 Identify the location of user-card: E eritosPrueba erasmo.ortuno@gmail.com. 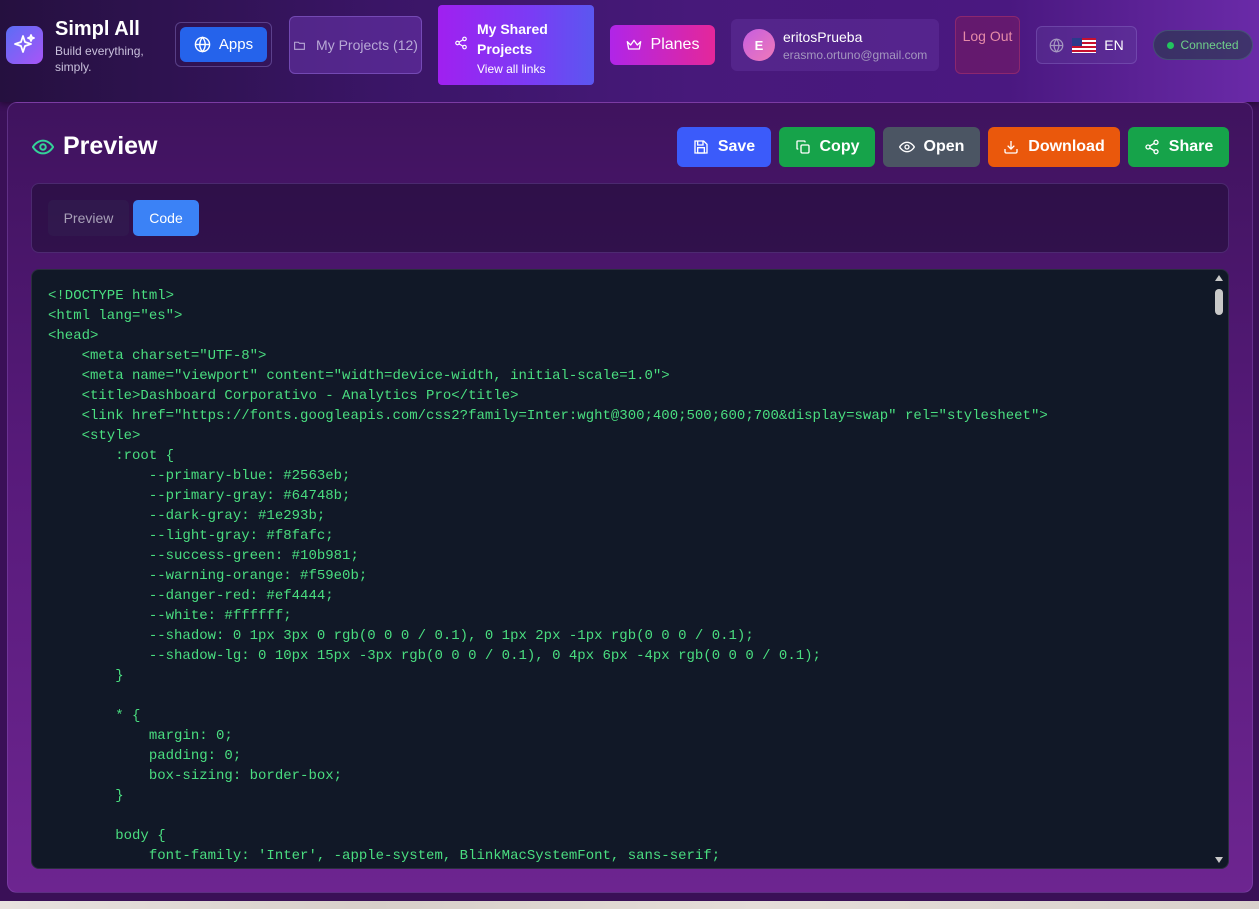
(835, 45).